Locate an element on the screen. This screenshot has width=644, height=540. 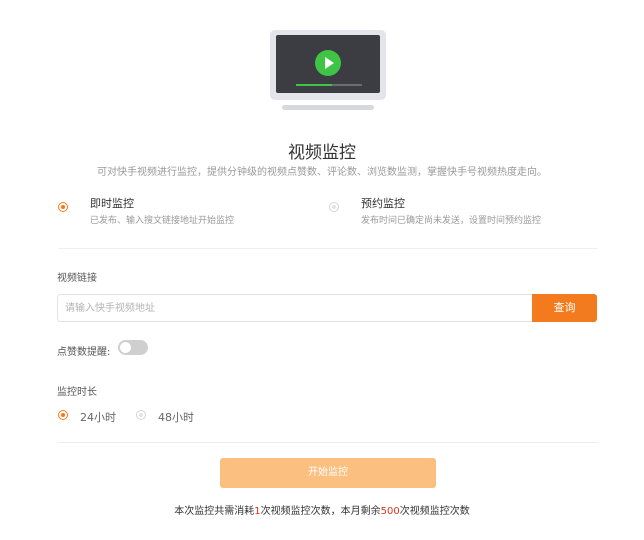
video-url-input is located at coordinates (294, 308).